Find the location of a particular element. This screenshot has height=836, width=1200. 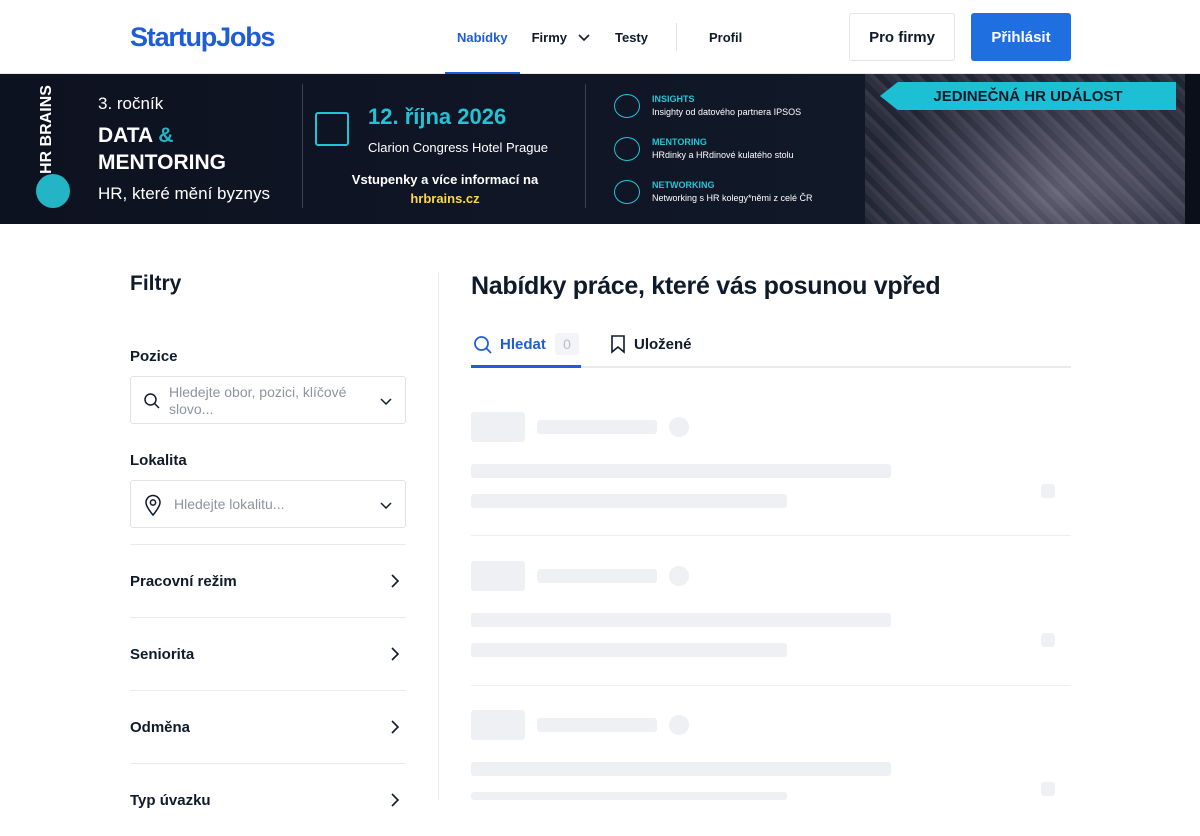

sidebar-divider is located at coordinates (438, 536).